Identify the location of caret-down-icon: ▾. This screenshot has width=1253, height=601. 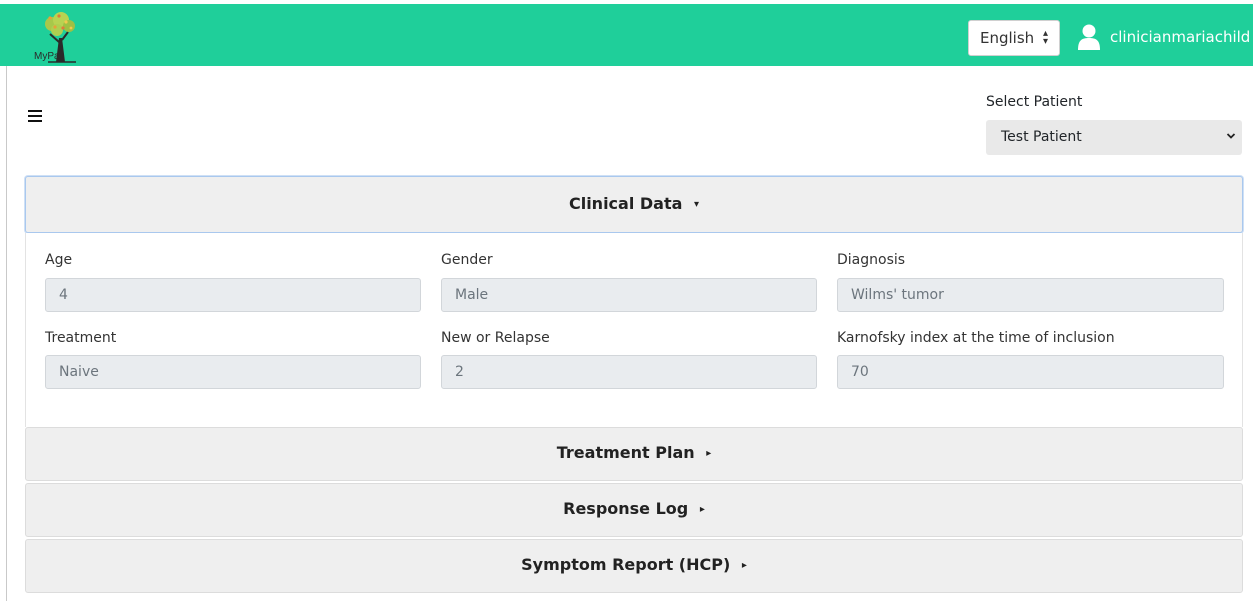
(697, 204).